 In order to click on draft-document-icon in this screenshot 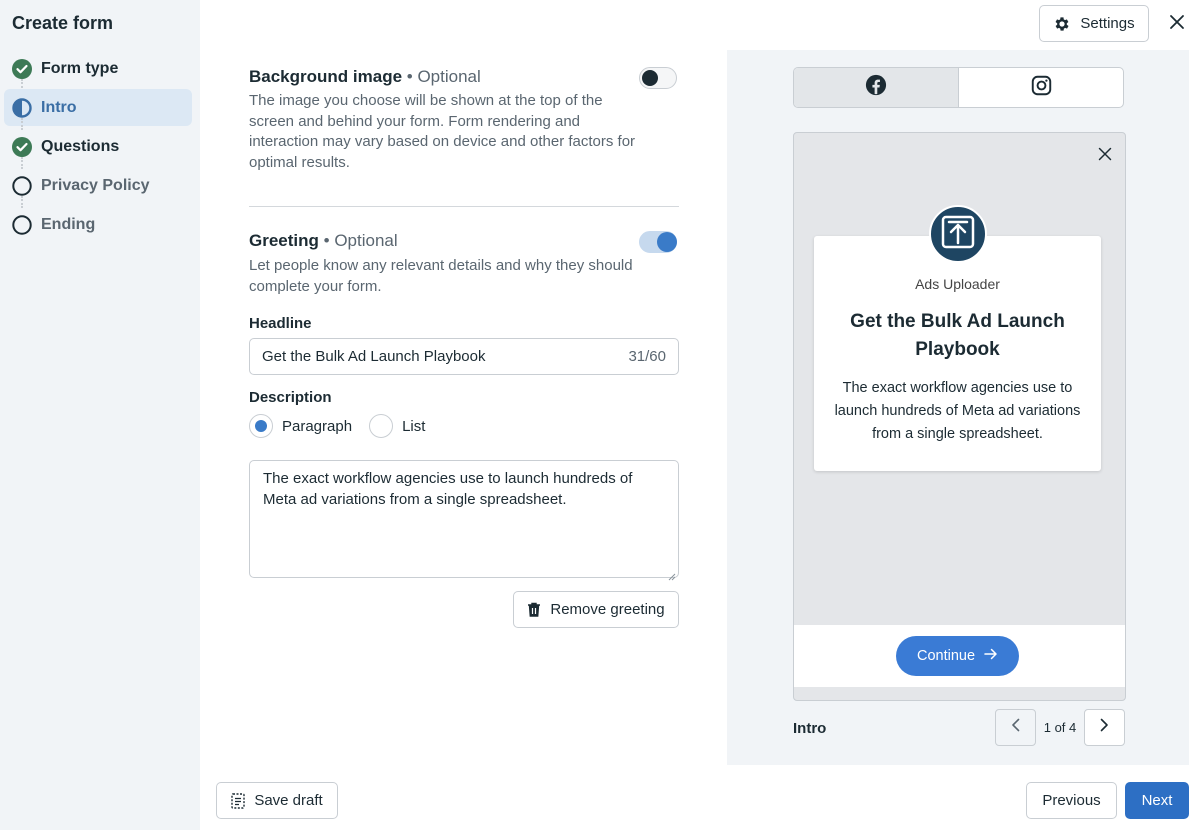, I will do `click(238, 800)`.